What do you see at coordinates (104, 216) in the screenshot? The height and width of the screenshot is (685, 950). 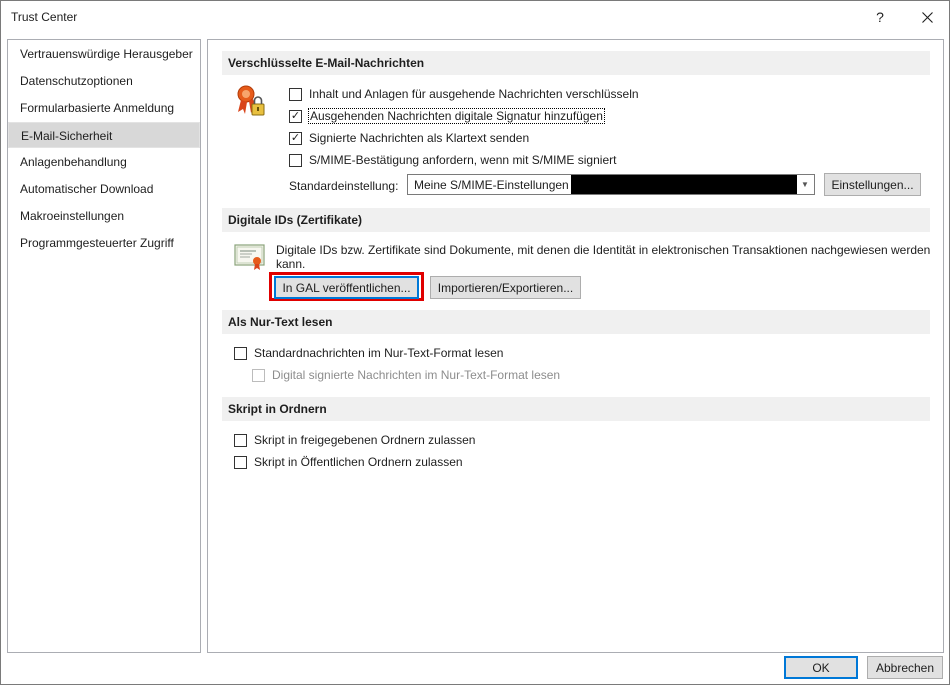 I see `nav-item-makroeinstellungen: Makroeinstellungen` at bounding box center [104, 216].